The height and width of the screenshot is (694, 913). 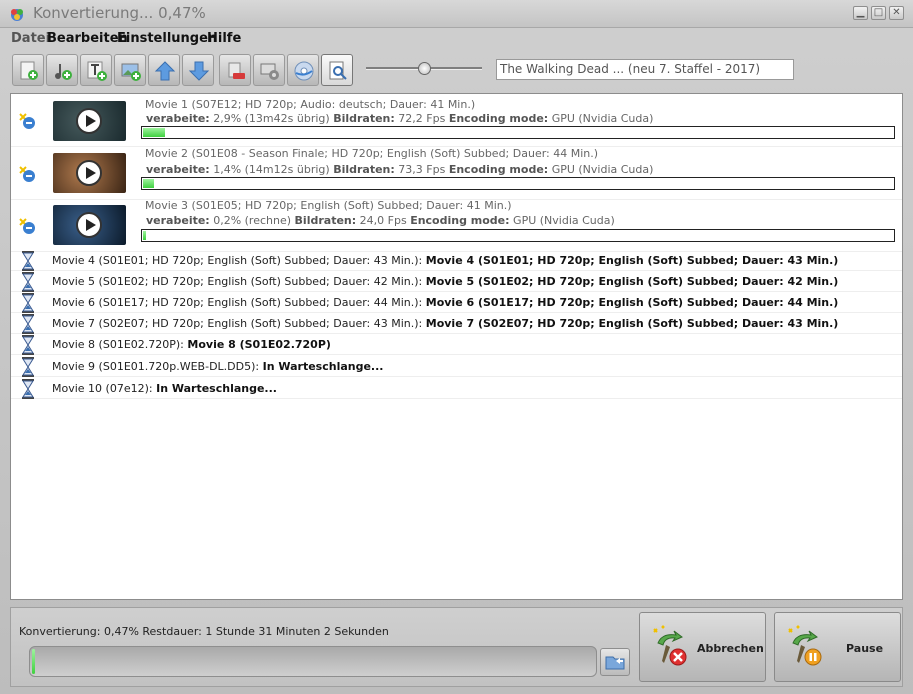 I want to click on abort-label: Abbrechen, so click(x=730, y=648).